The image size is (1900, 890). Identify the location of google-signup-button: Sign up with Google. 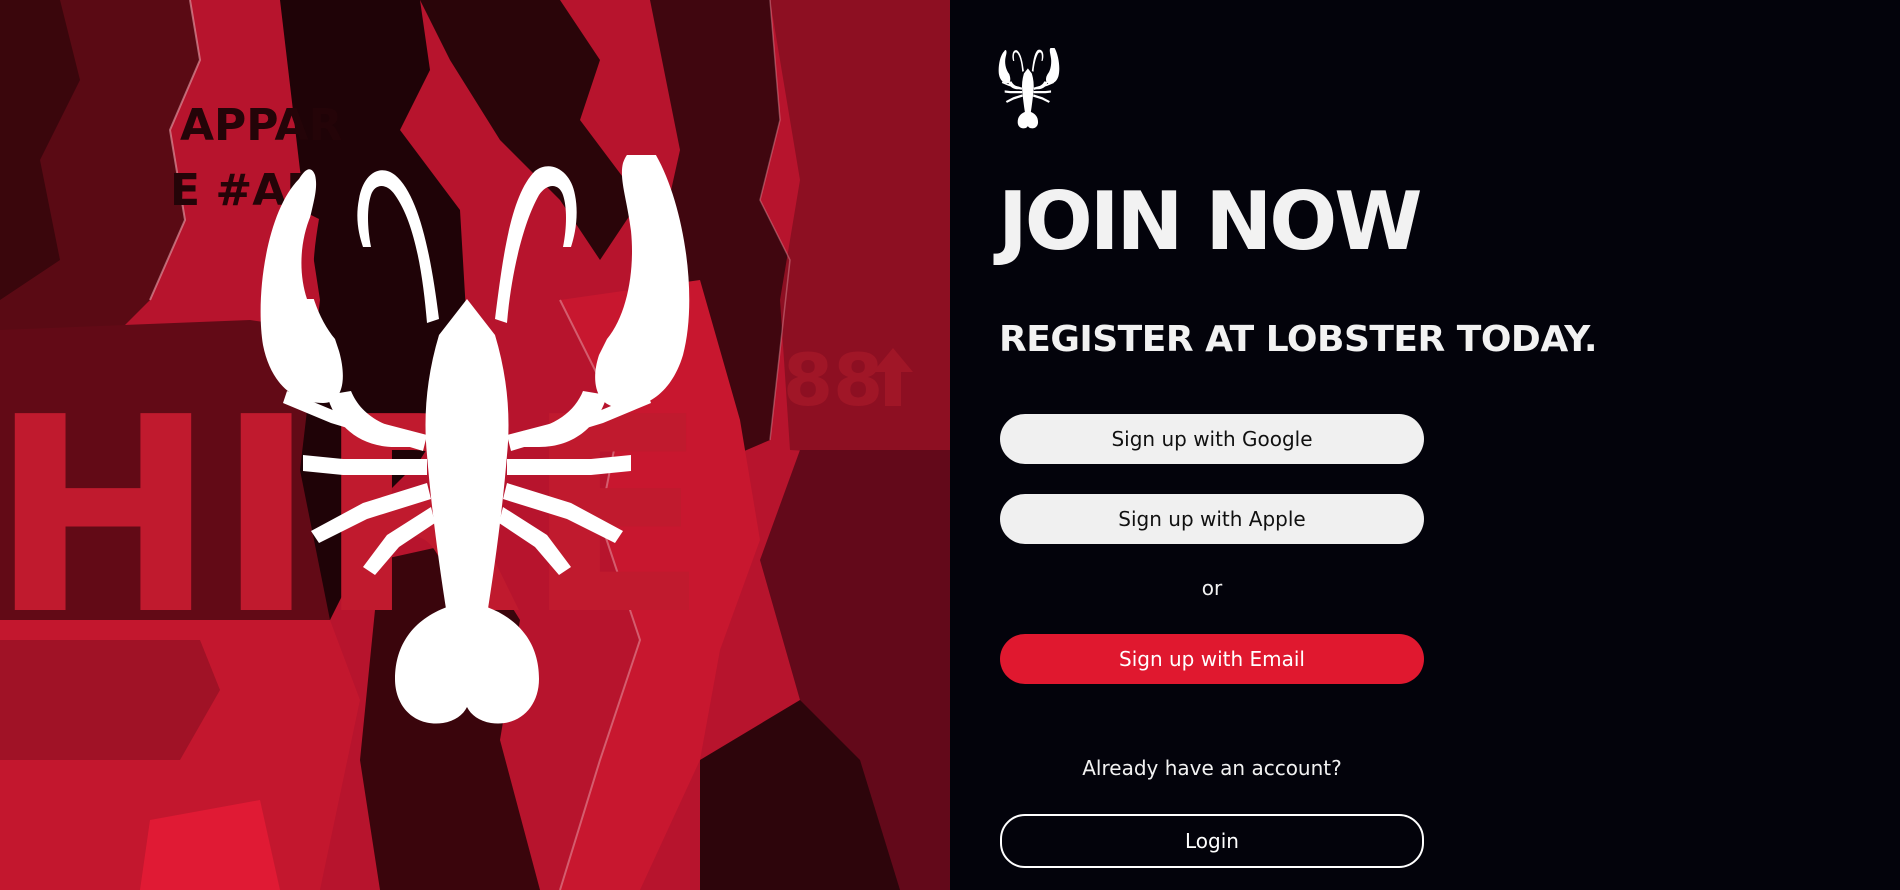
(1212, 439).